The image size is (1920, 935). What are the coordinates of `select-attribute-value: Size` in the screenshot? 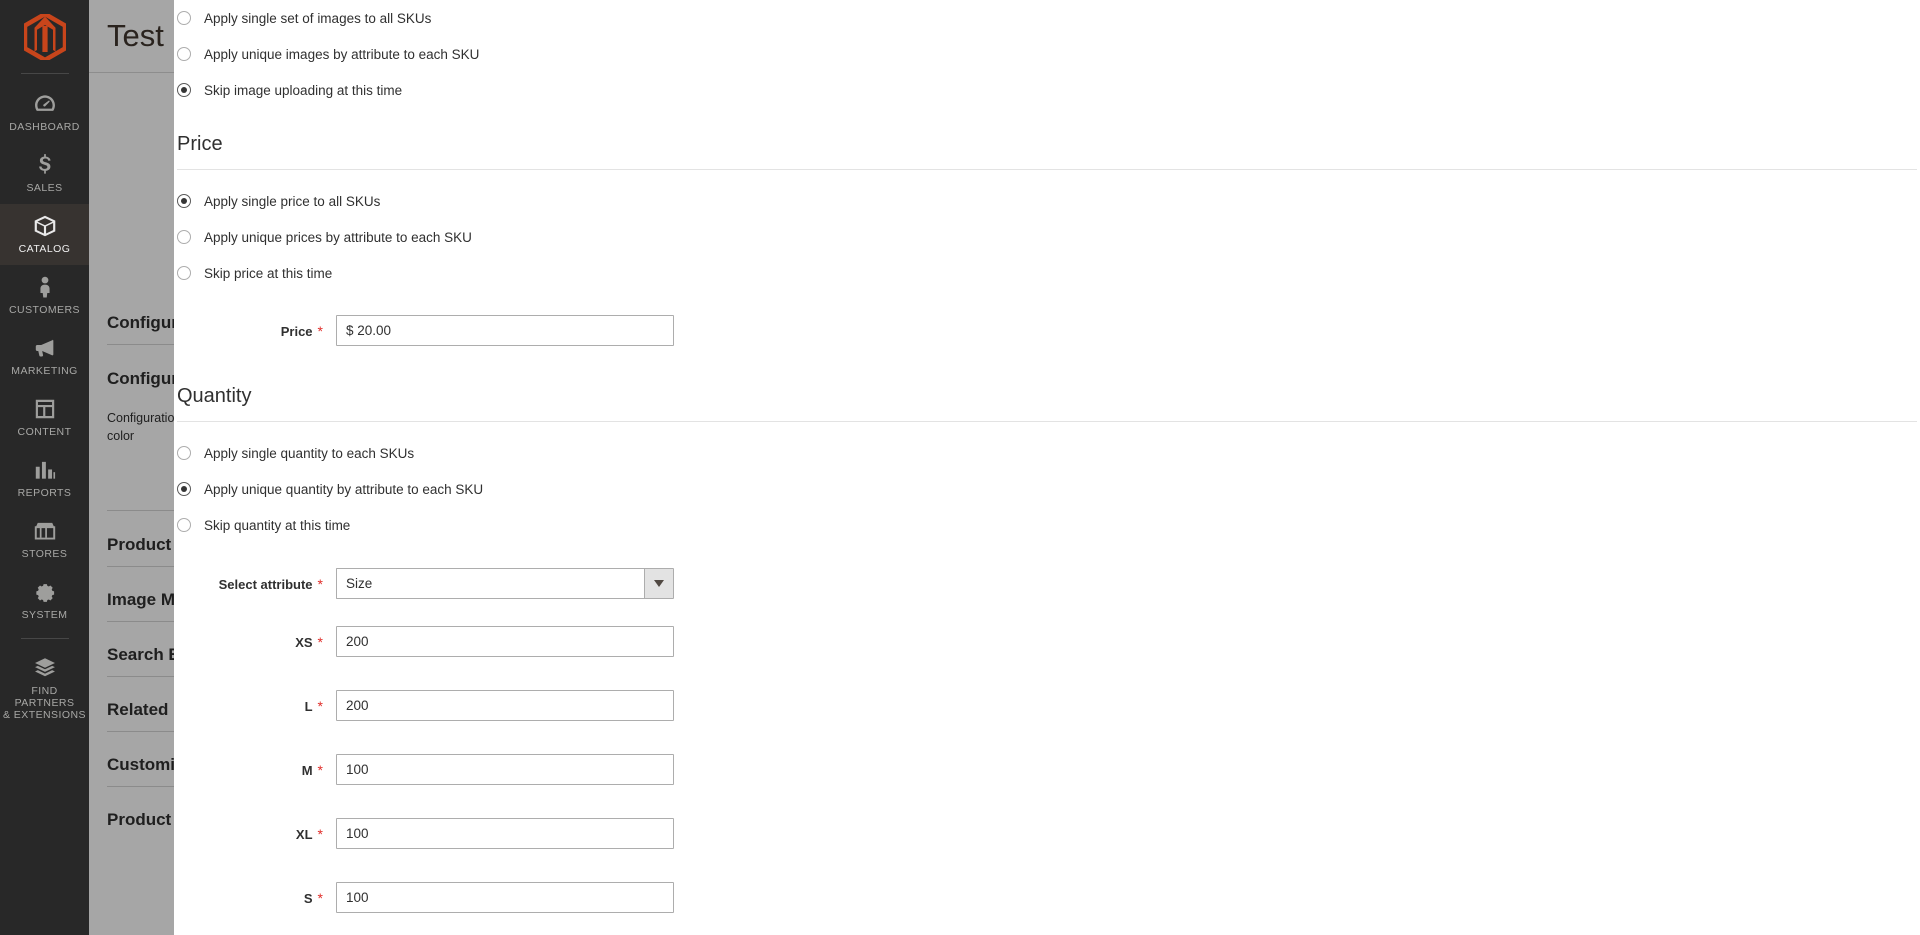 It's located at (490, 583).